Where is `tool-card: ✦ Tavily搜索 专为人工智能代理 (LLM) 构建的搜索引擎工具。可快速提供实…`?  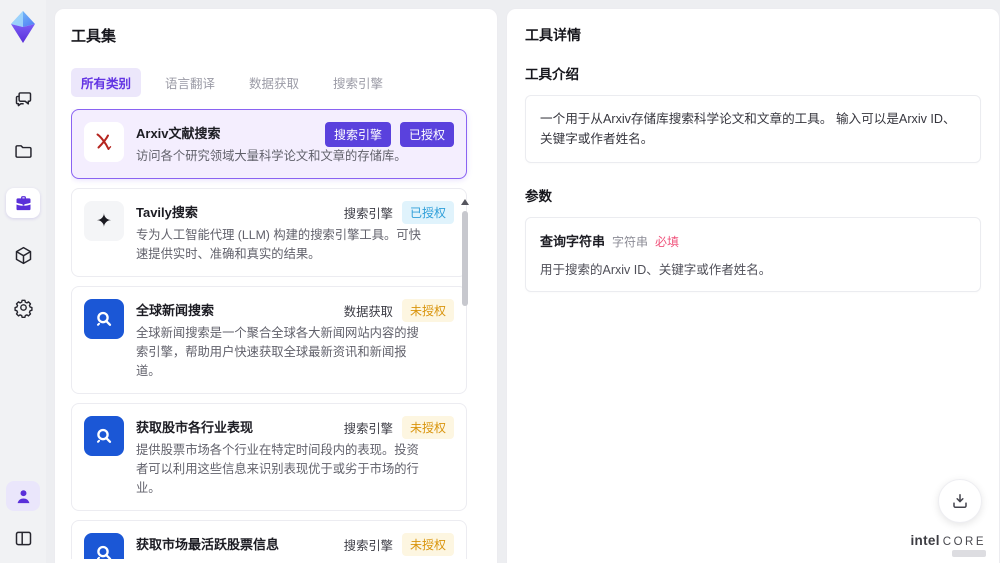 tool-card: ✦ Tavily搜索 专为人工智能代理 (LLM) 构建的搜索引擎工具。可快速提供实… is located at coordinates (269, 233).